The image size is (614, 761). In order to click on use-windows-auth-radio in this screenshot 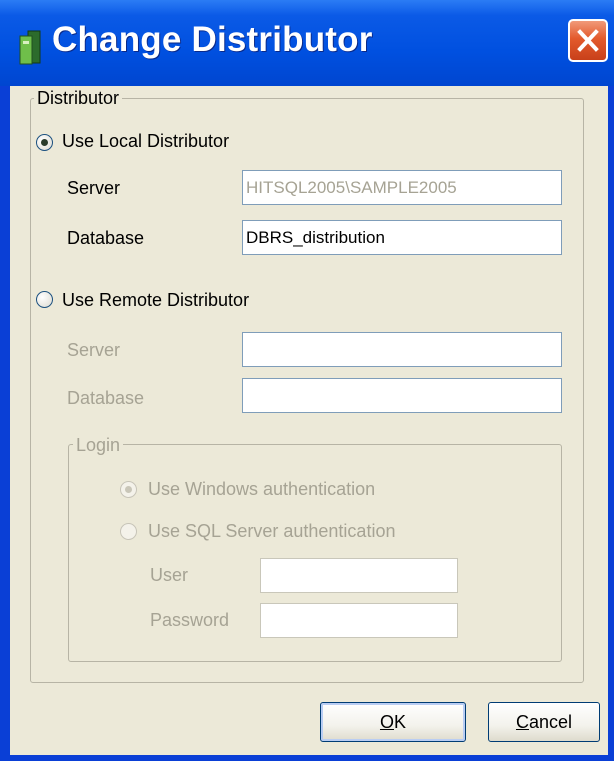, I will do `click(128, 489)`.